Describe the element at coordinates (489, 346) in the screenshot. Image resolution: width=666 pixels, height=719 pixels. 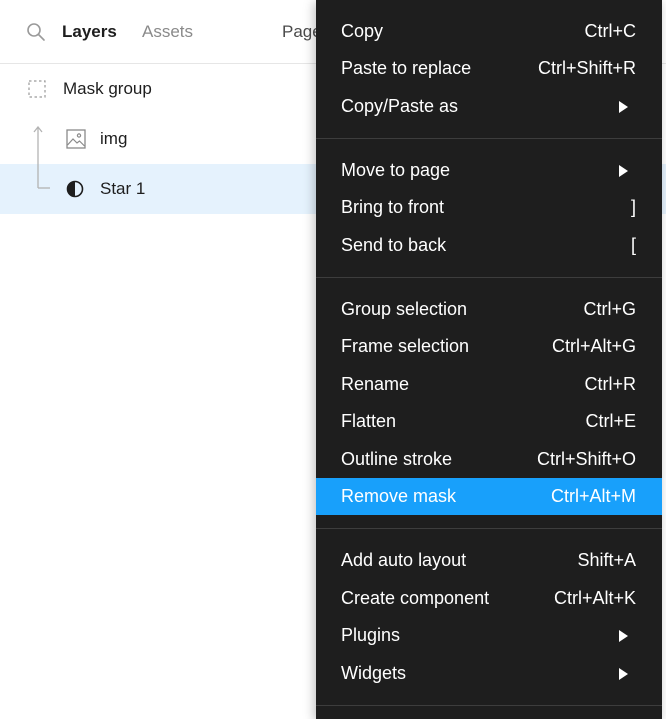
I see `menu-item-frame-selection: Frame selection Ctrl+Alt+G` at that location.